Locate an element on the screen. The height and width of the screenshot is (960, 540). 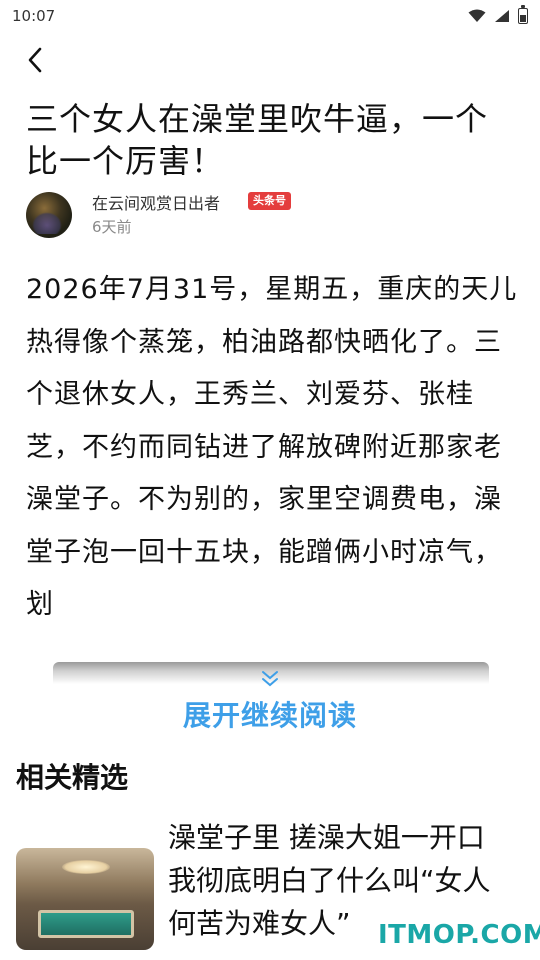
thumbnail-ceiling-light is located at coordinates (86, 867).